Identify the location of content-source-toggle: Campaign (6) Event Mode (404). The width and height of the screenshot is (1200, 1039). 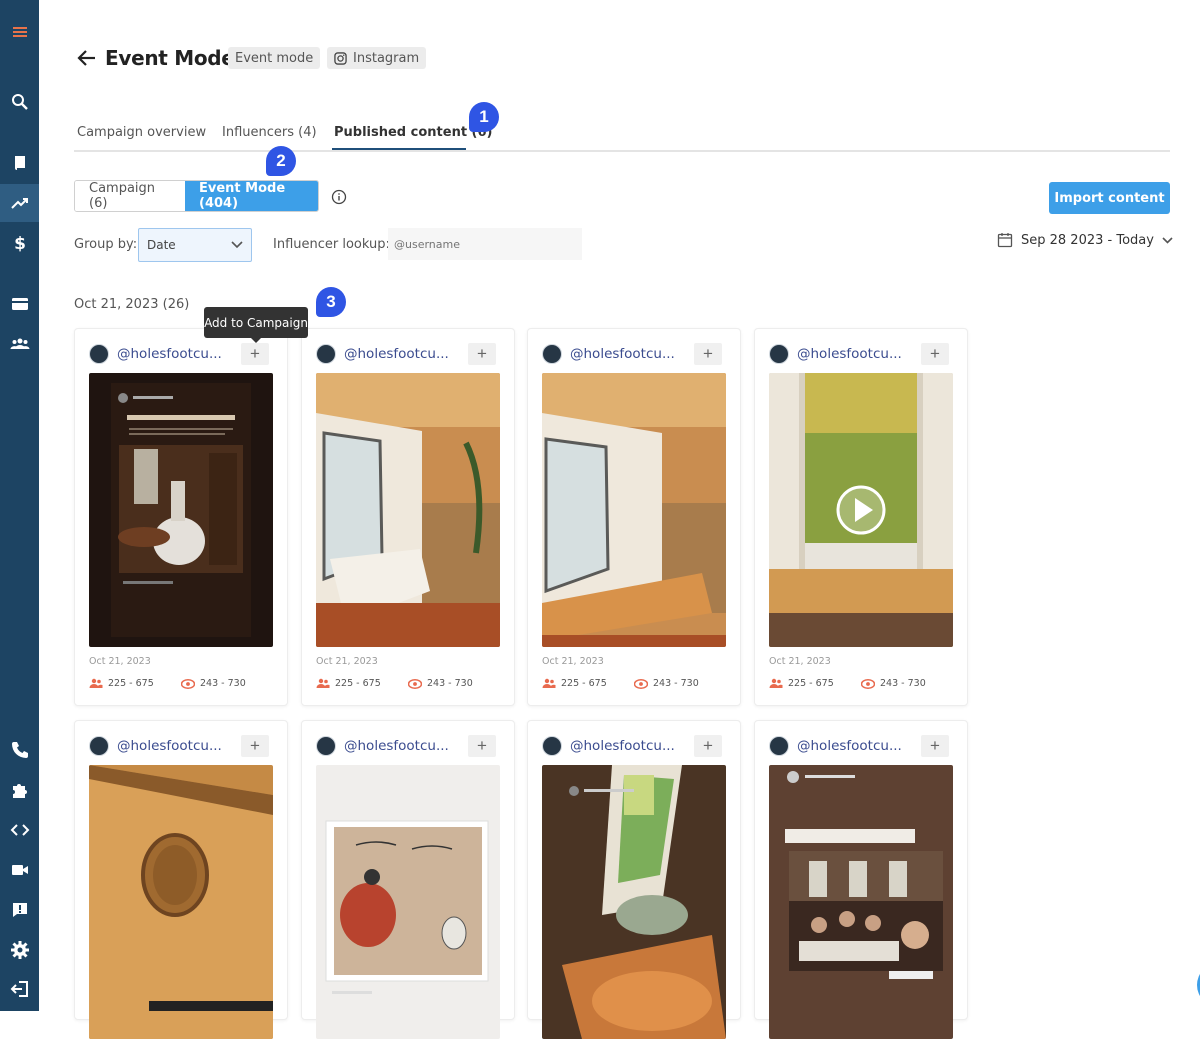
(196, 196).